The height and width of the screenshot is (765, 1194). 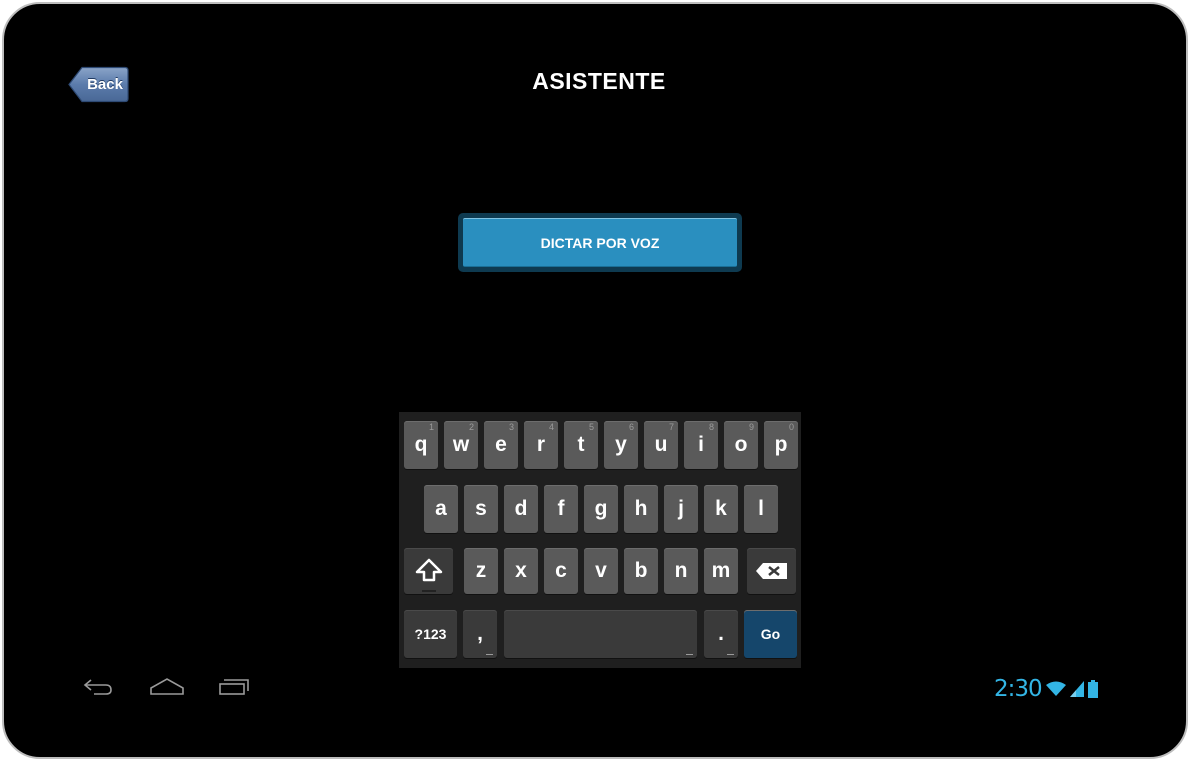 What do you see at coordinates (711, 427) in the screenshot?
I see `key-i-hint: 8` at bounding box center [711, 427].